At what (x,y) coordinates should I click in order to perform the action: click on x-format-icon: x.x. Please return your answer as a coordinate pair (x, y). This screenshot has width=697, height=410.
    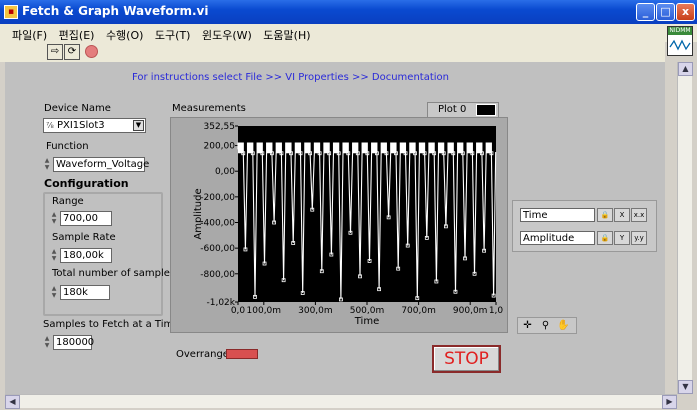
    Looking at the image, I should click on (639, 215).